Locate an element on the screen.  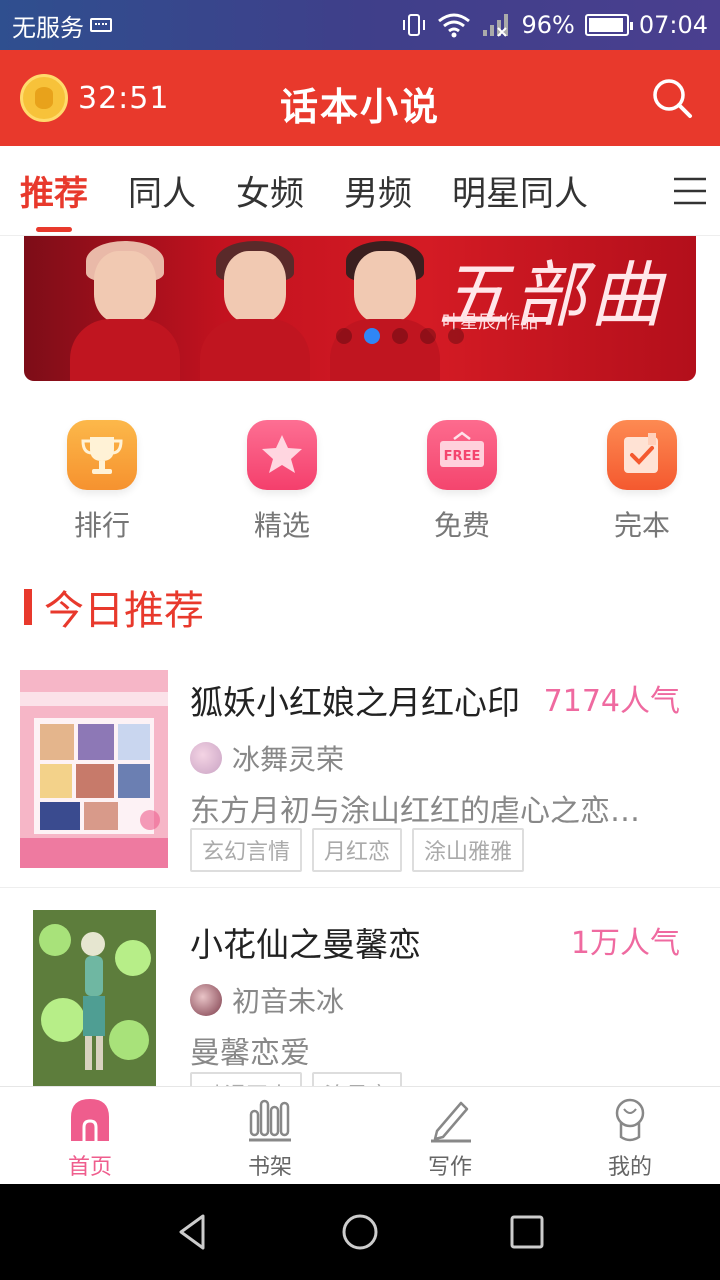
popularity-count: 7174人气 is located at coordinates (611, 701).